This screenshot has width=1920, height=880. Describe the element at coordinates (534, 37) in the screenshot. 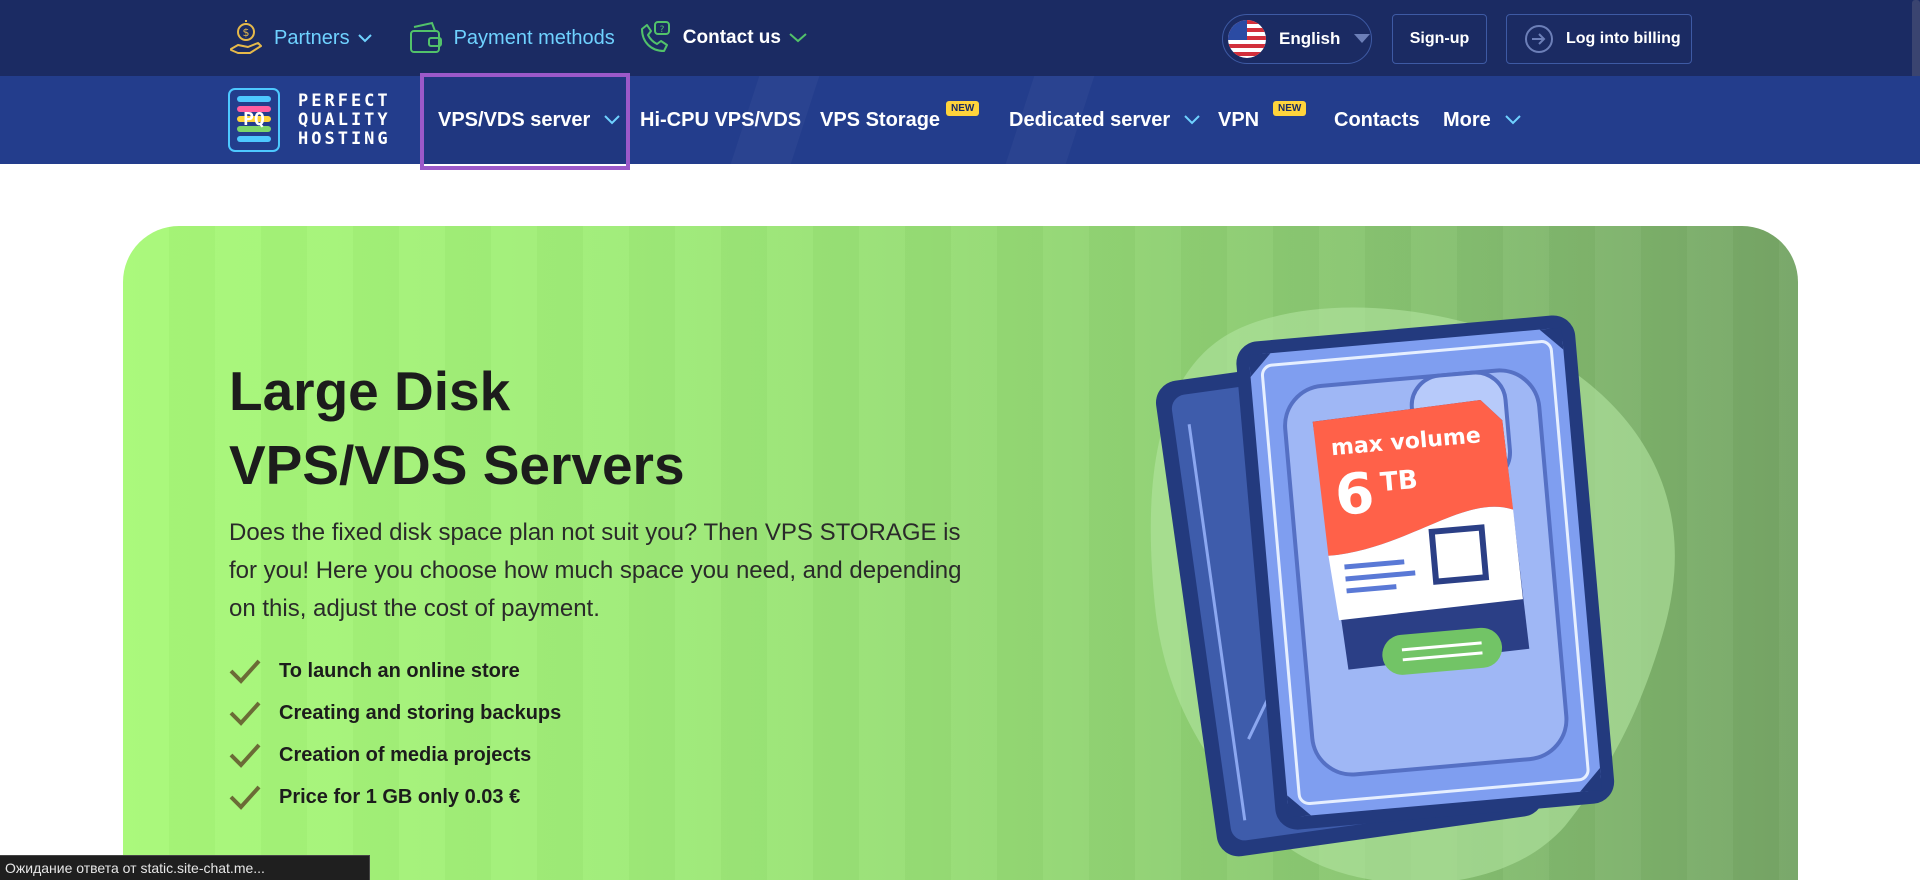

I see `payment-methods-label: Payment methods` at that location.